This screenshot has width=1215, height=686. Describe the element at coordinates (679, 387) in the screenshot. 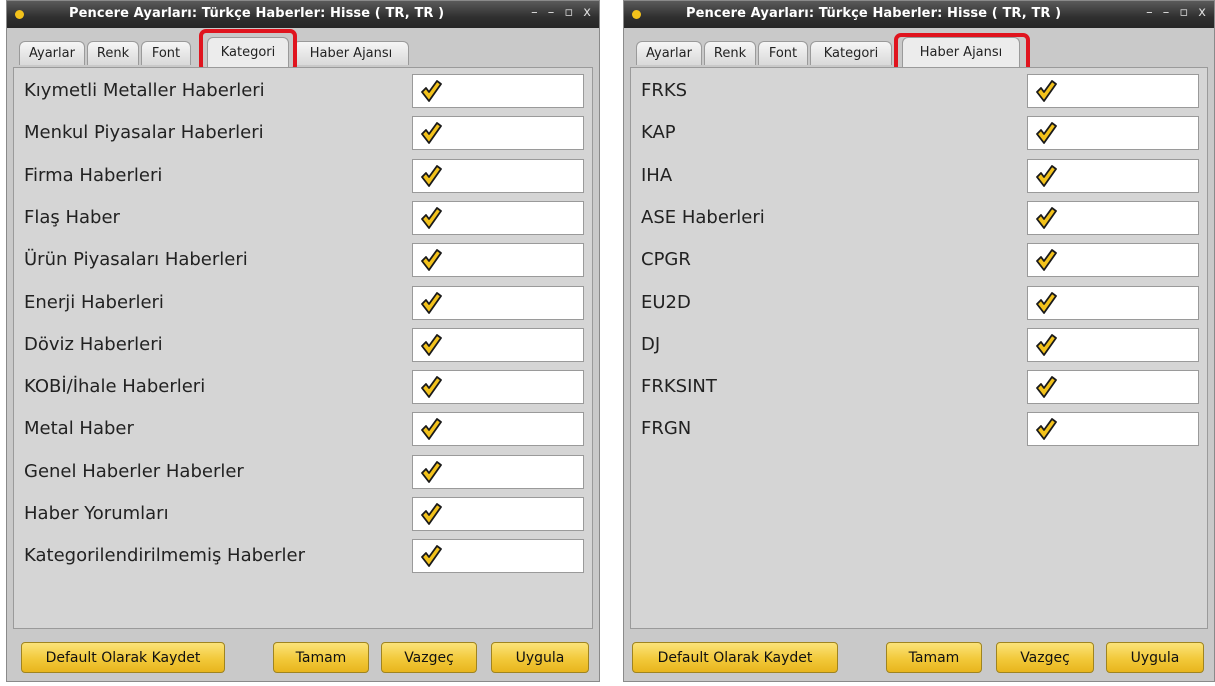

I see `row-label: FRKSINT` at that location.